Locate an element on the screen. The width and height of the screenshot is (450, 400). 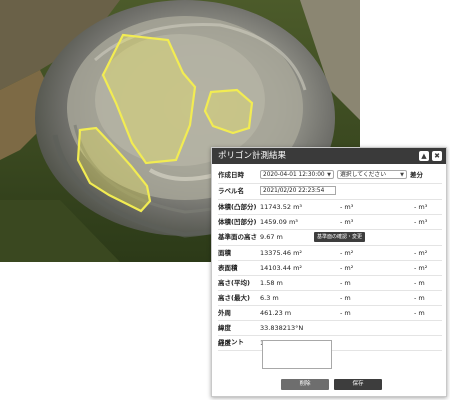
confirm-base-button: 基準面の確認・変更 is located at coordinates (340, 237).